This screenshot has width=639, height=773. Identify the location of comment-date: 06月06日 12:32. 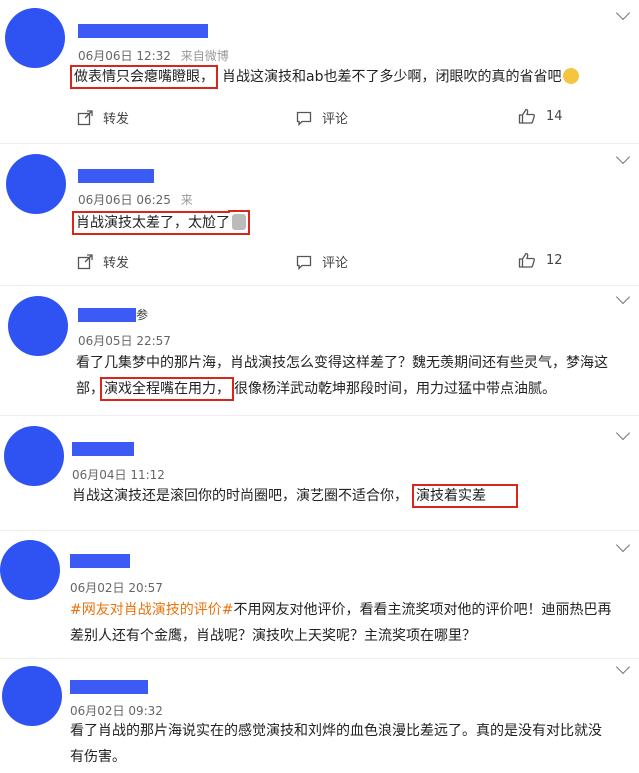
(124, 56).